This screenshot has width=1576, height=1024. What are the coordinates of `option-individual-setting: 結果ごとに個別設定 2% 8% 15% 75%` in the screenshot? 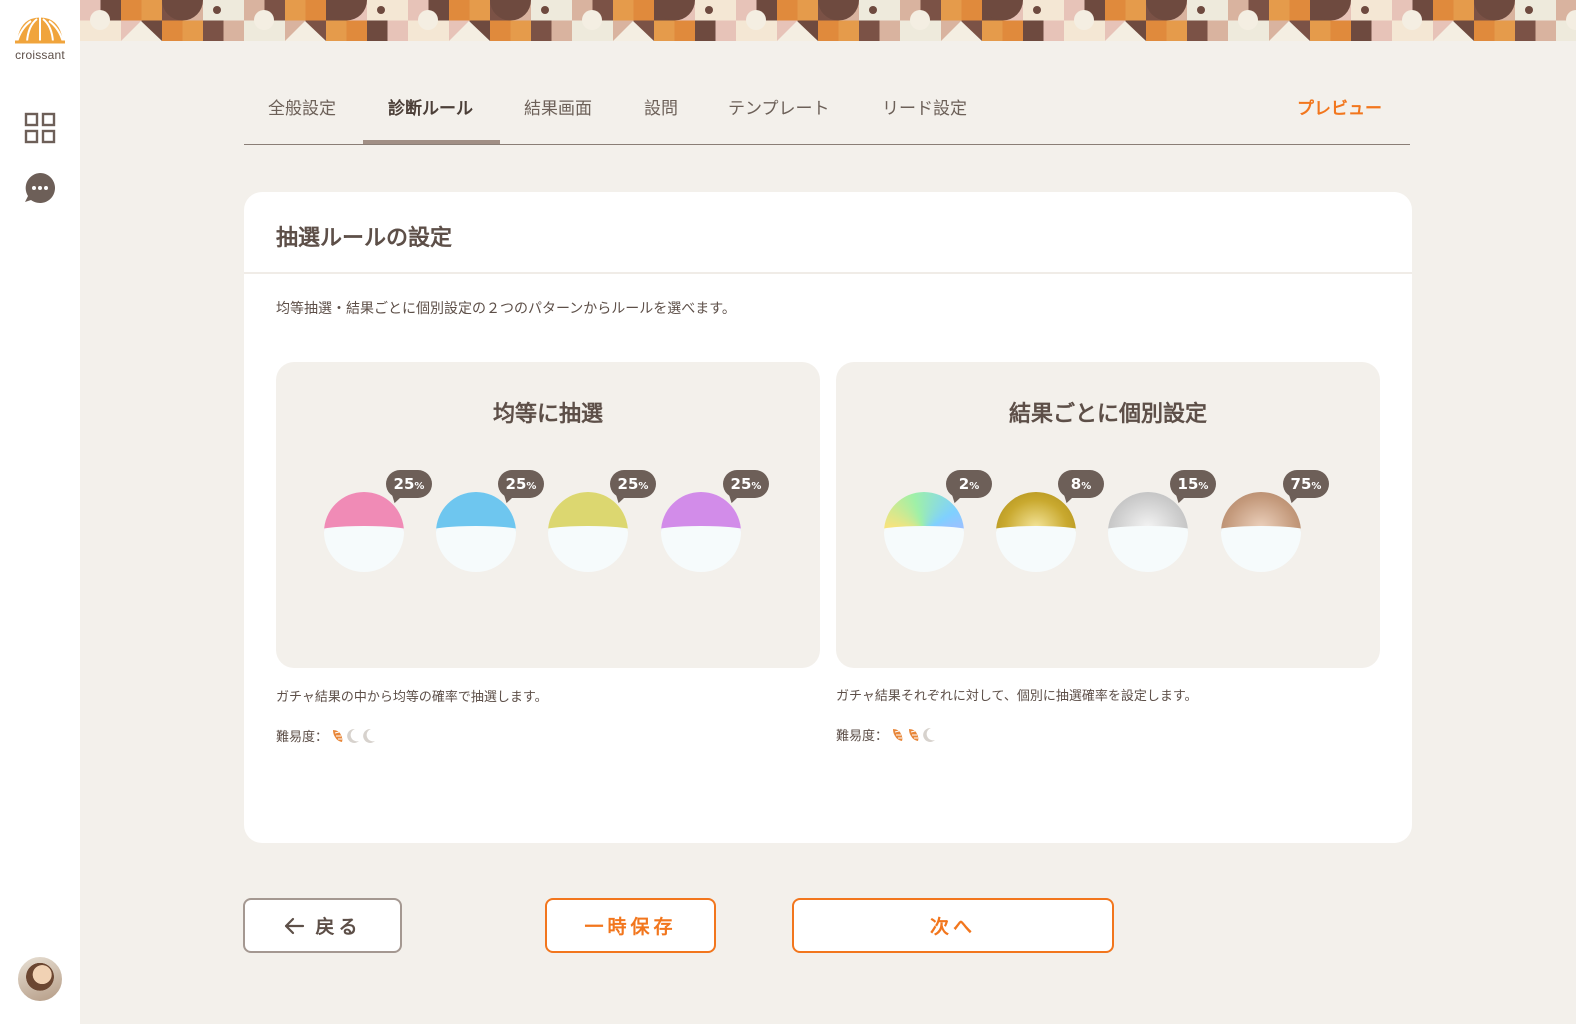 It's located at (1108, 515).